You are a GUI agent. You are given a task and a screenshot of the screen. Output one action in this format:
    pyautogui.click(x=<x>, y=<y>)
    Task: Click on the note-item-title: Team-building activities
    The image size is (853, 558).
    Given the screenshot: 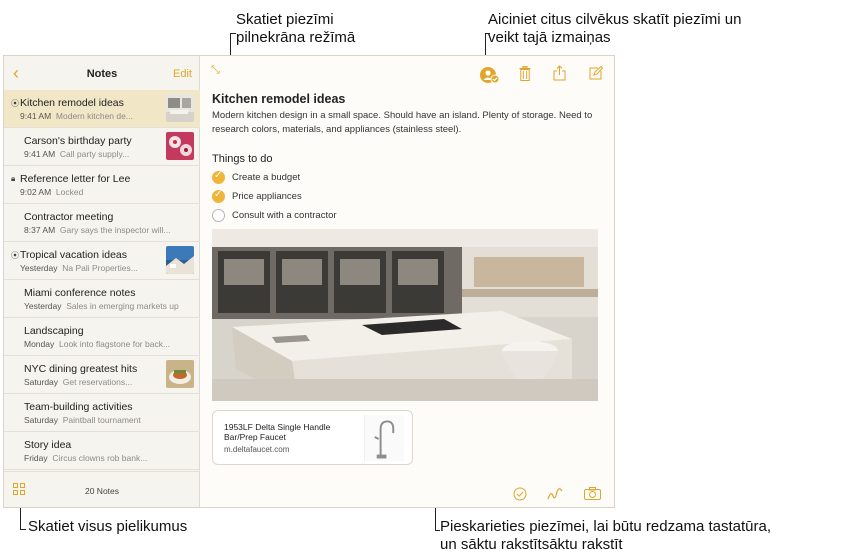 What is the action you would take?
    pyautogui.click(x=78, y=407)
    